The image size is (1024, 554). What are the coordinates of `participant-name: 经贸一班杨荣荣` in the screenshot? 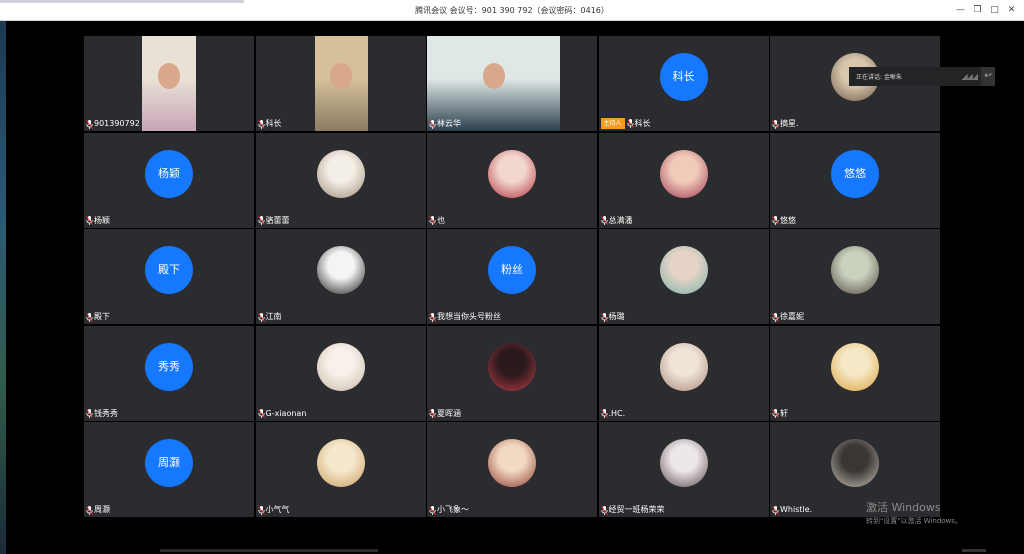 It's located at (636, 509).